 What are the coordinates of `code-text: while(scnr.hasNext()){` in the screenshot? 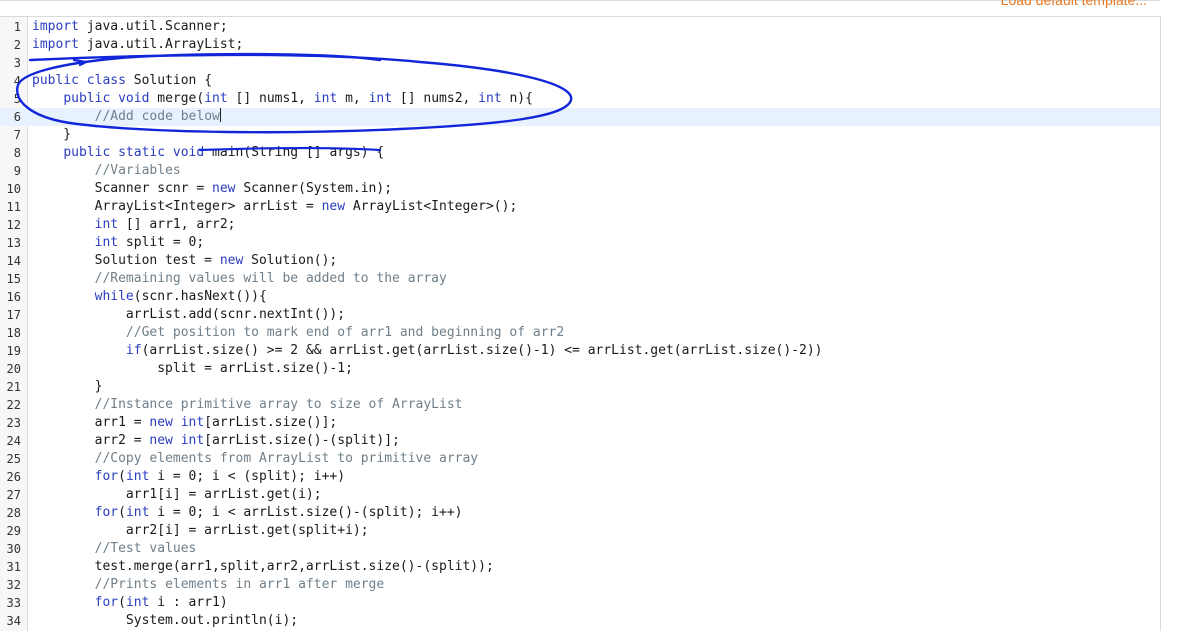 It's located at (149, 297).